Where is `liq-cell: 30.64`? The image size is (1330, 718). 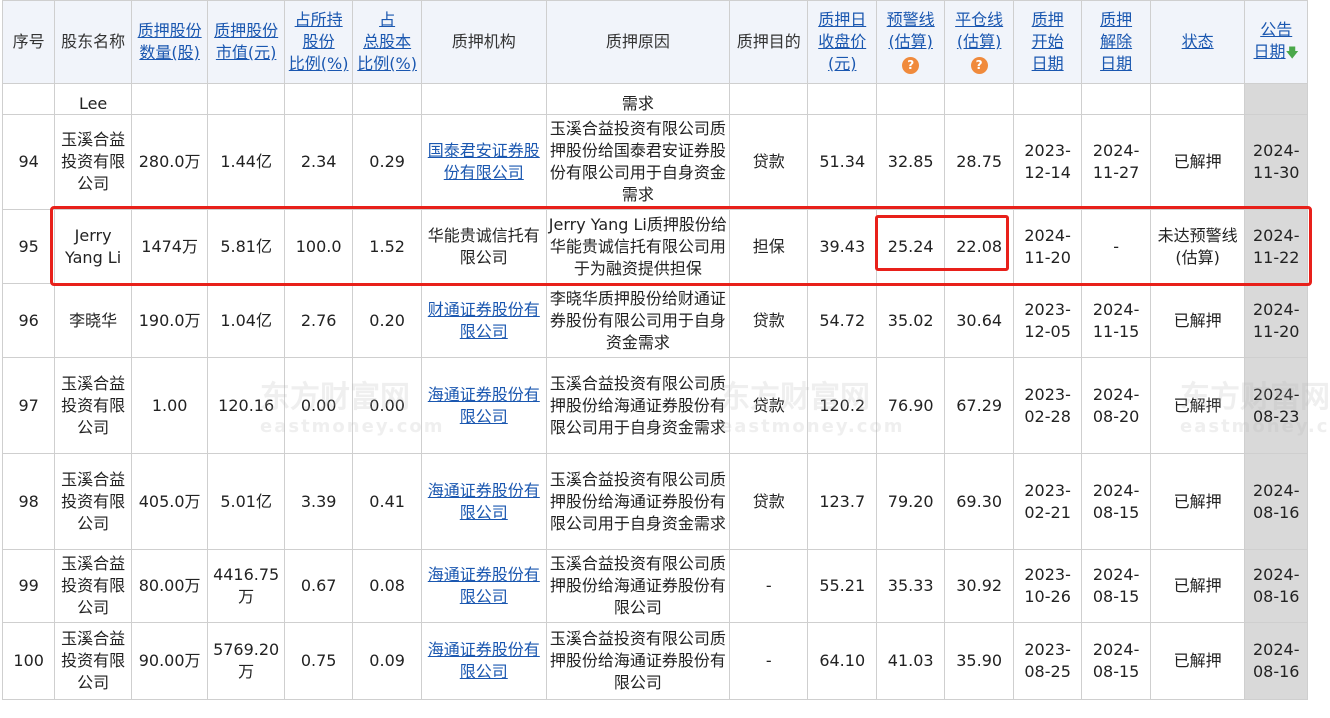 liq-cell: 30.64 is located at coordinates (979, 320).